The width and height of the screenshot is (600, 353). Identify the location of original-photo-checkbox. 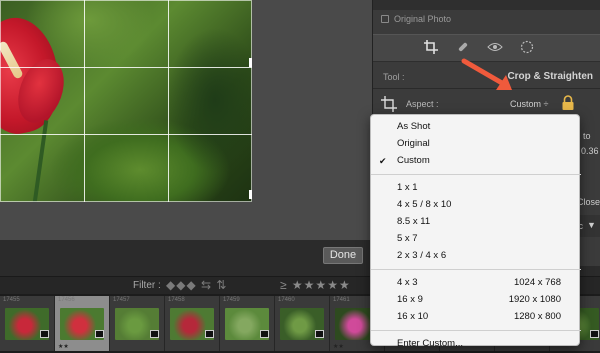
(385, 19).